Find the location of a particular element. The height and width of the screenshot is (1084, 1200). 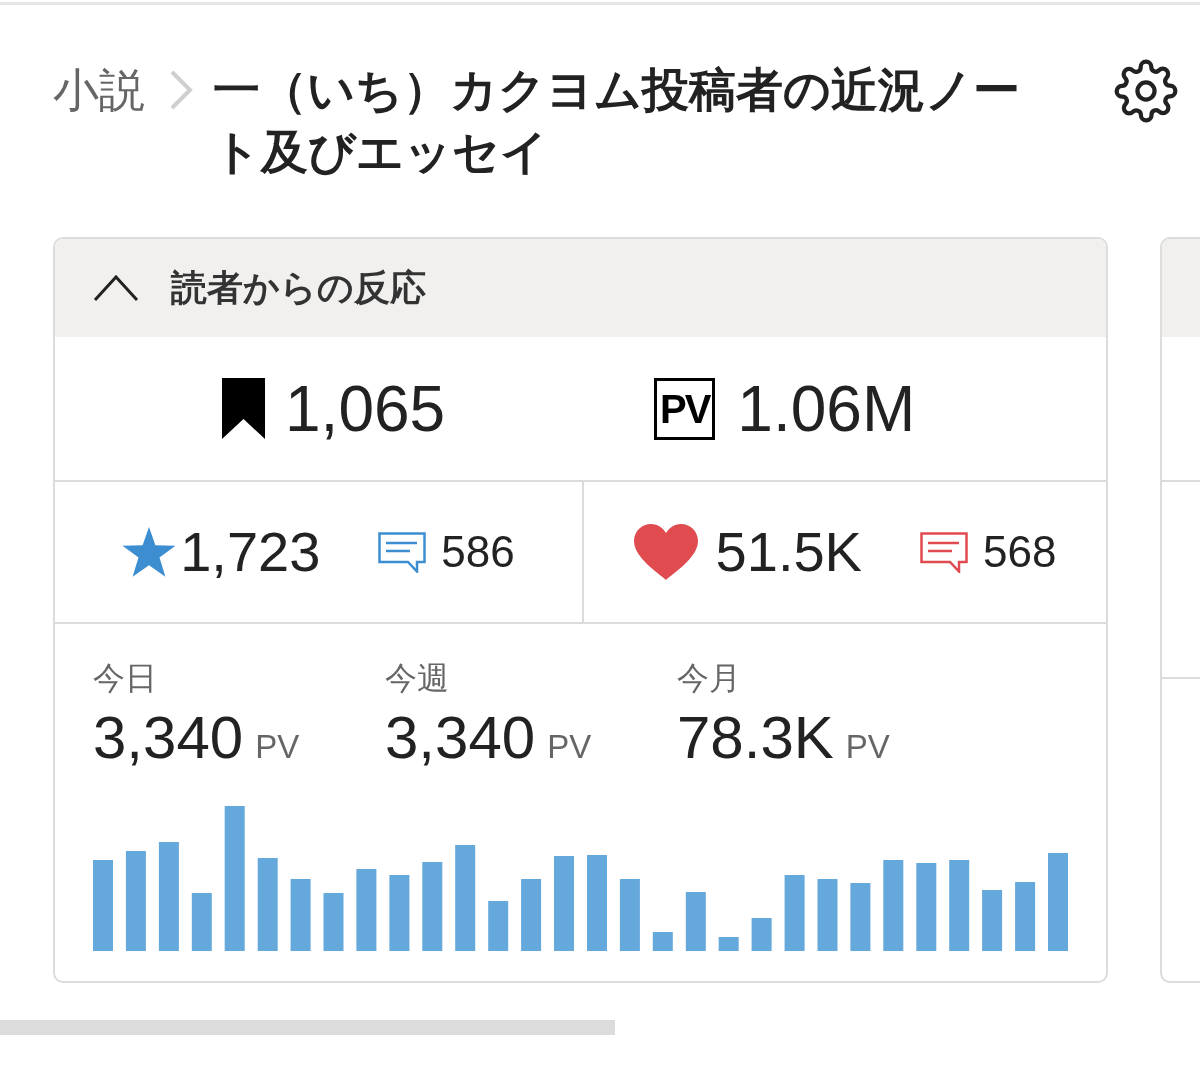

scrollbar-thumb is located at coordinates (307, 1027).